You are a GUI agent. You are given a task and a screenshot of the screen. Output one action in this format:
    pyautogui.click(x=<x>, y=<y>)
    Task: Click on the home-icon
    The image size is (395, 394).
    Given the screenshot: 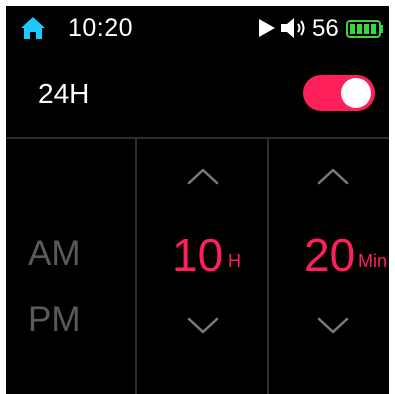 What is the action you would take?
    pyautogui.click(x=33, y=28)
    